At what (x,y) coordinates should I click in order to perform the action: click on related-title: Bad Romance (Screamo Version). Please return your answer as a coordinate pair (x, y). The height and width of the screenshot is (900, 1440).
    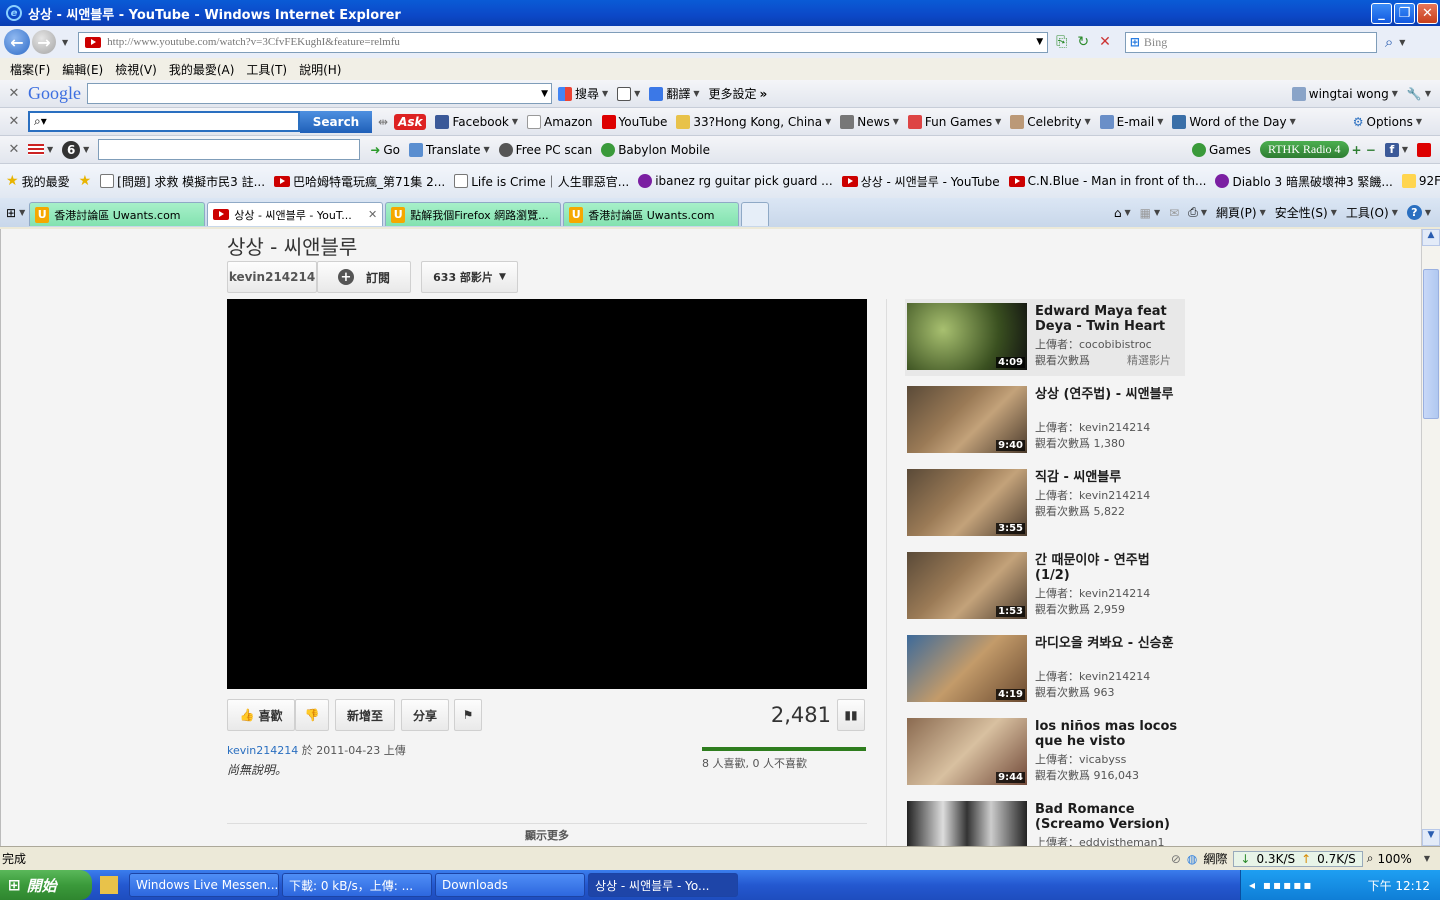
    Looking at the image, I should click on (1109, 817).